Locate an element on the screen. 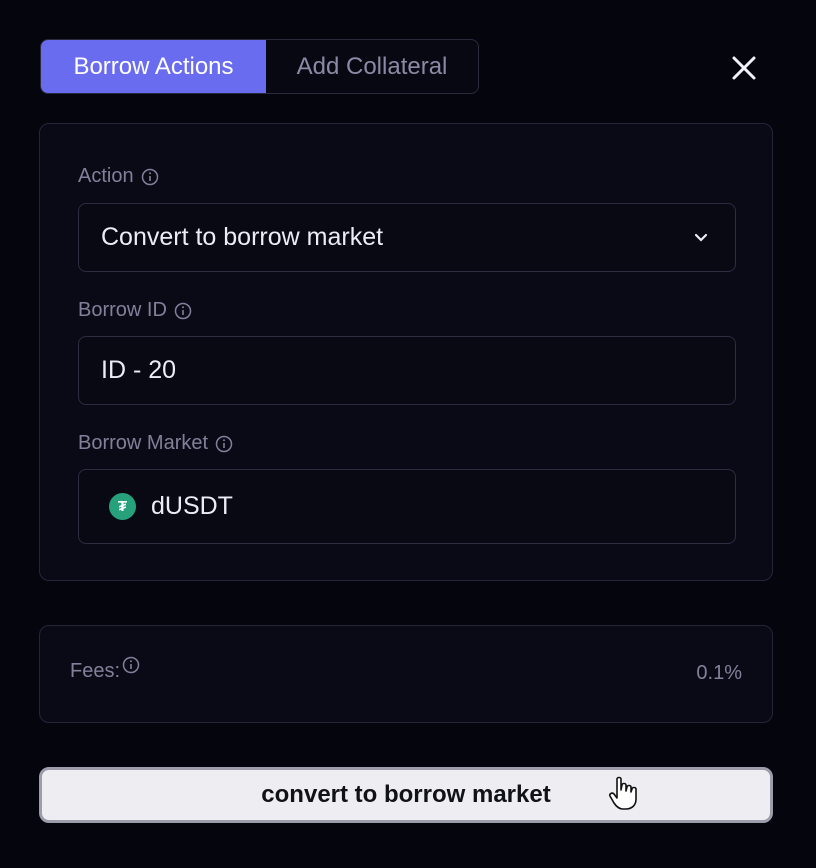 This screenshot has height=868, width=816. fees-label-text: Fees: is located at coordinates (95, 671).